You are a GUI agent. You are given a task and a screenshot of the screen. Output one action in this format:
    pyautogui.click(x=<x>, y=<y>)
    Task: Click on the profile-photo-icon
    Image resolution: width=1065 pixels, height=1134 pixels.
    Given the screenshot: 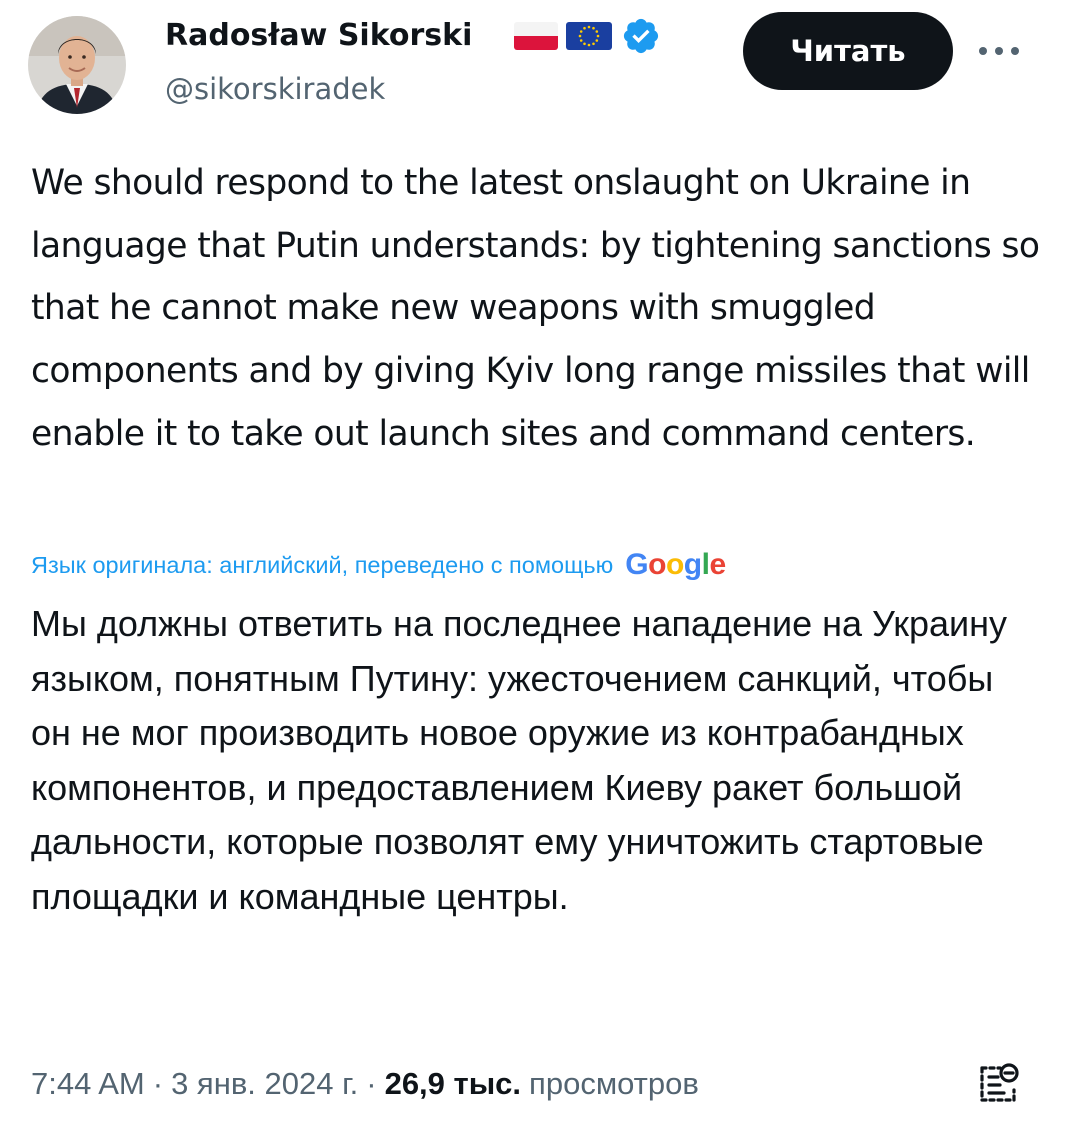 What is the action you would take?
    pyautogui.click(x=77, y=65)
    